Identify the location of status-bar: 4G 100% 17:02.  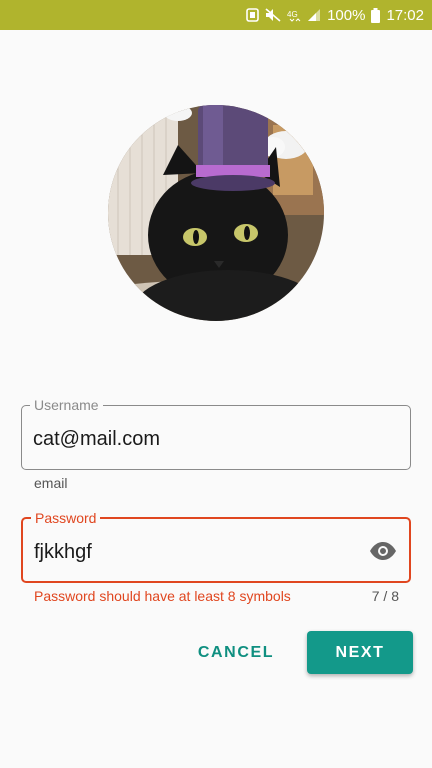
(216, 15).